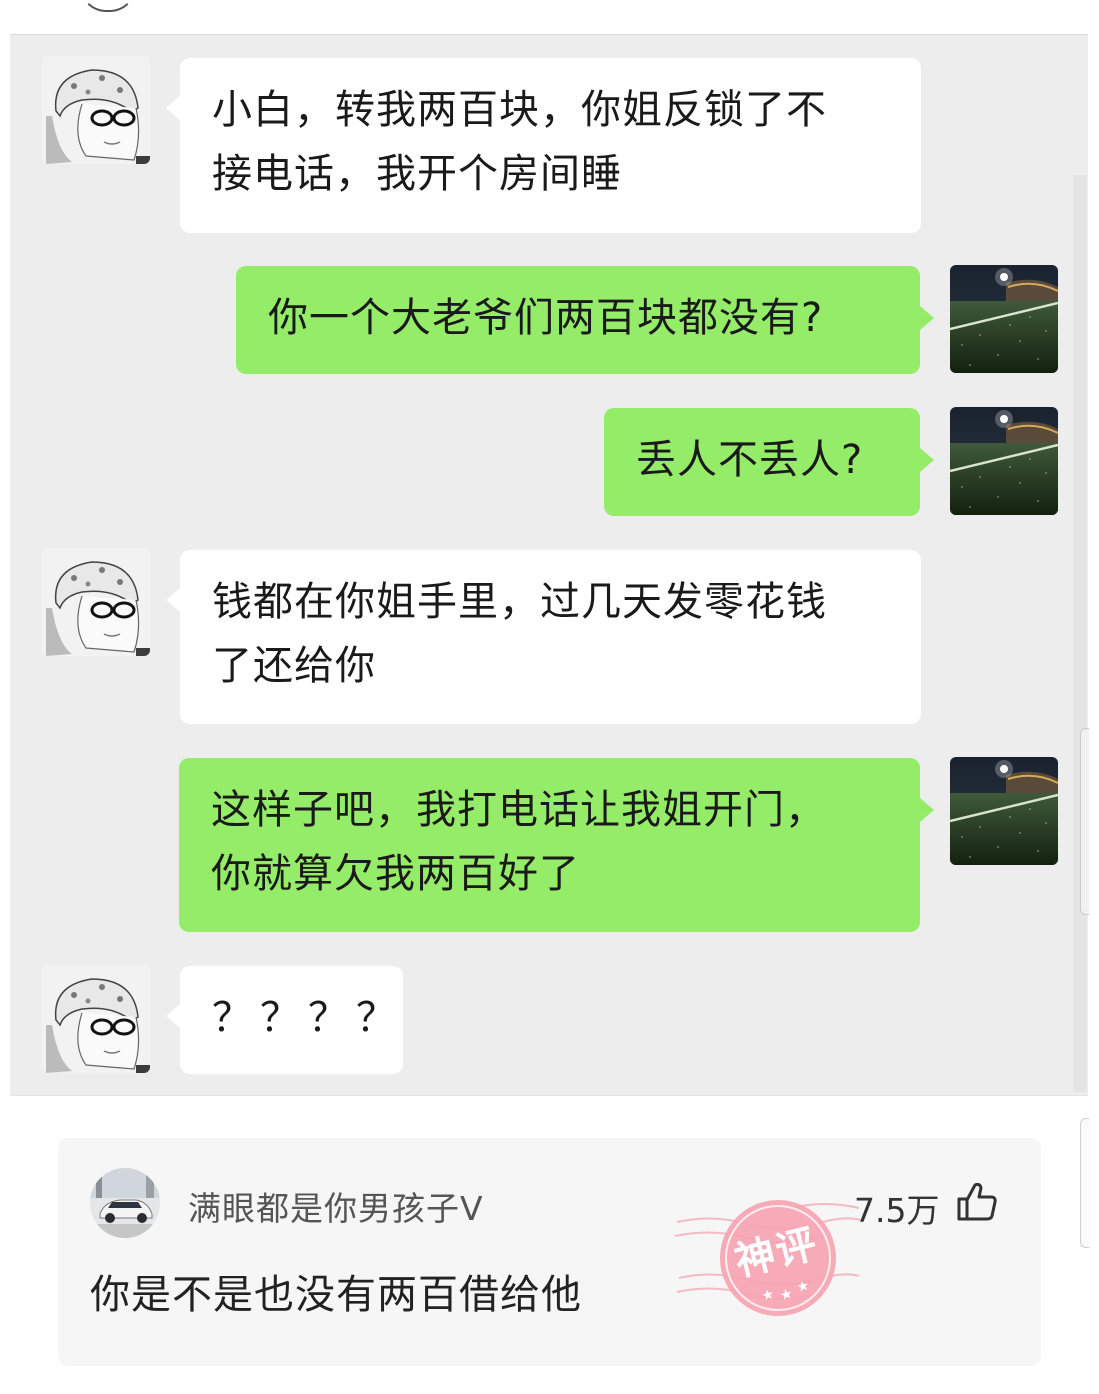 This screenshot has width=1099, height=1394. I want to click on message-line: 小白，转我两百块，你姐反锁了不, so click(519, 110).